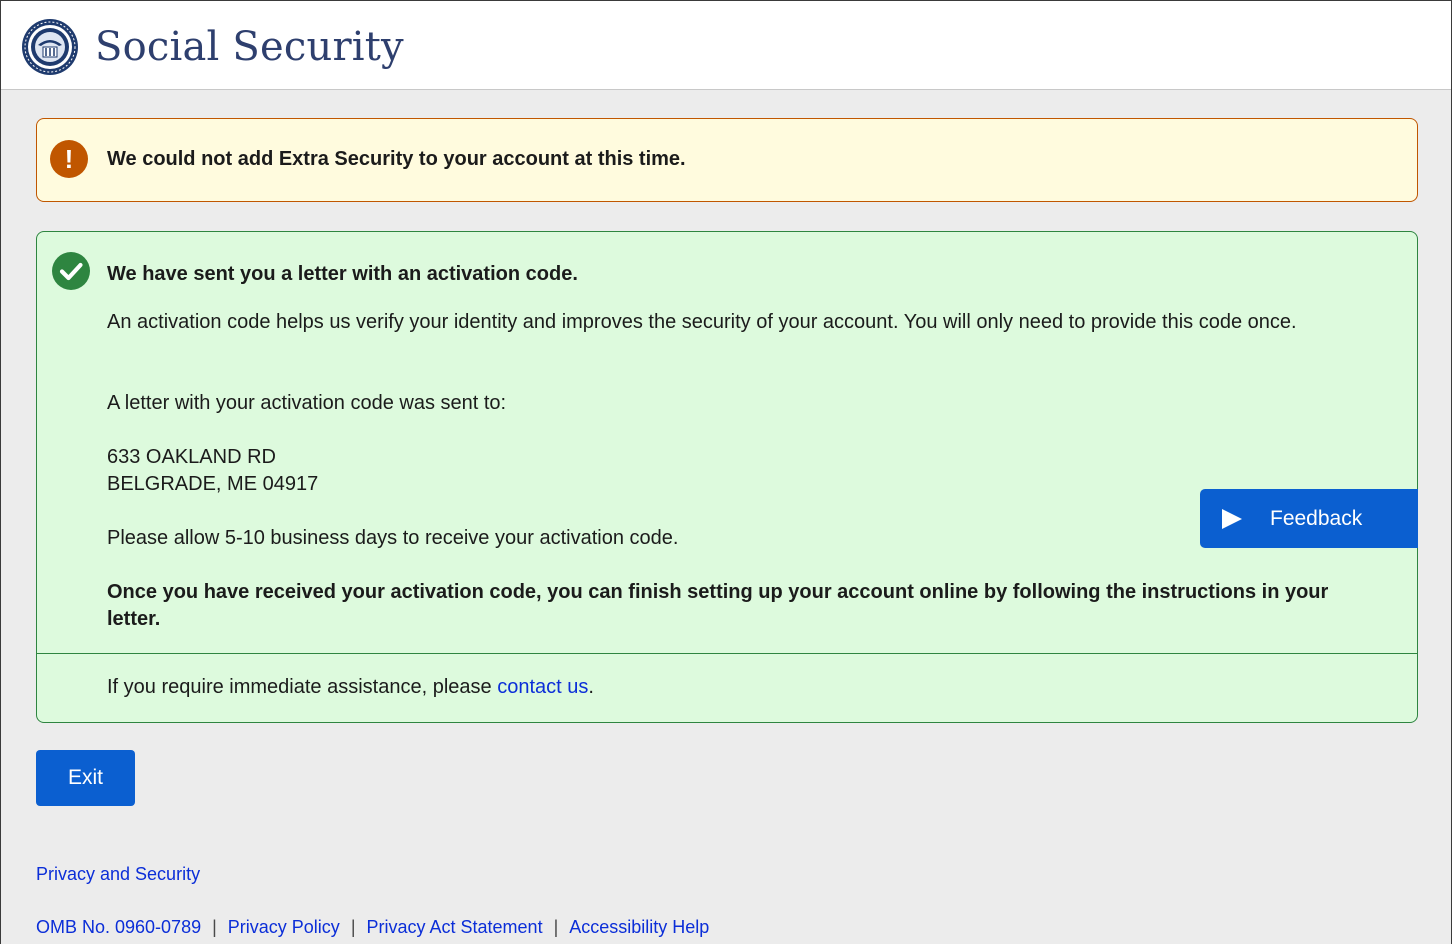 The height and width of the screenshot is (944, 1452). Describe the element at coordinates (249, 47) in the screenshot. I see `brand-title: Social Security` at that location.